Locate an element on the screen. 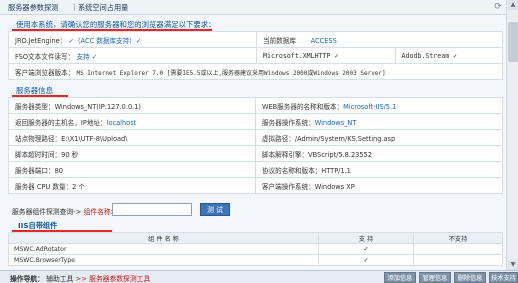 This screenshot has height=283, width=518. table-header-row: 组 件 名 称 支 持 不支持 is located at coordinates (255, 238).